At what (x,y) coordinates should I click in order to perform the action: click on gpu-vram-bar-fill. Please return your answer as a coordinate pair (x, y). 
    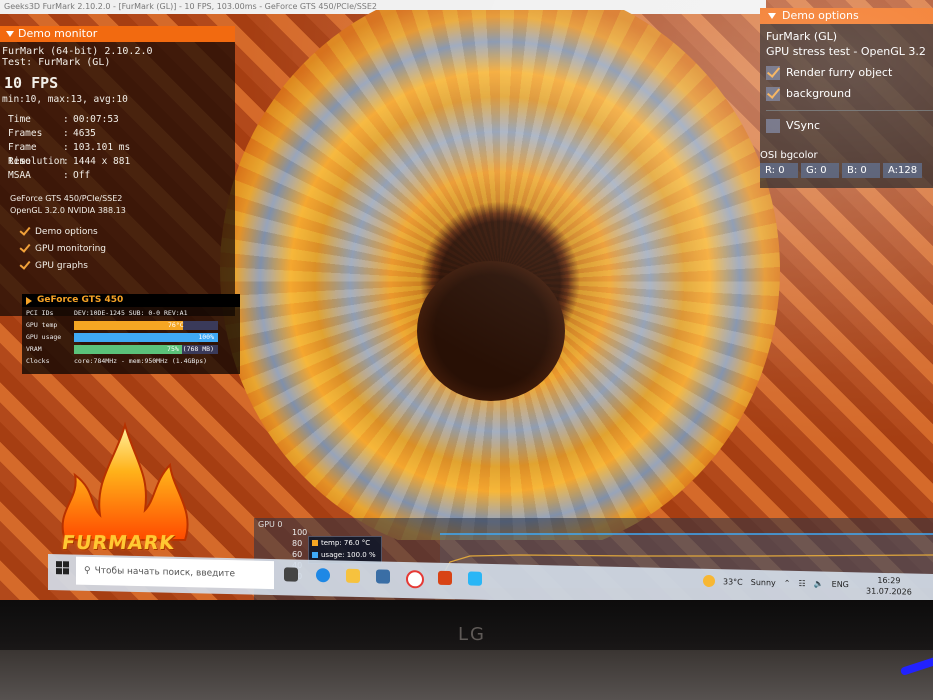
    Looking at the image, I should click on (128, 349).